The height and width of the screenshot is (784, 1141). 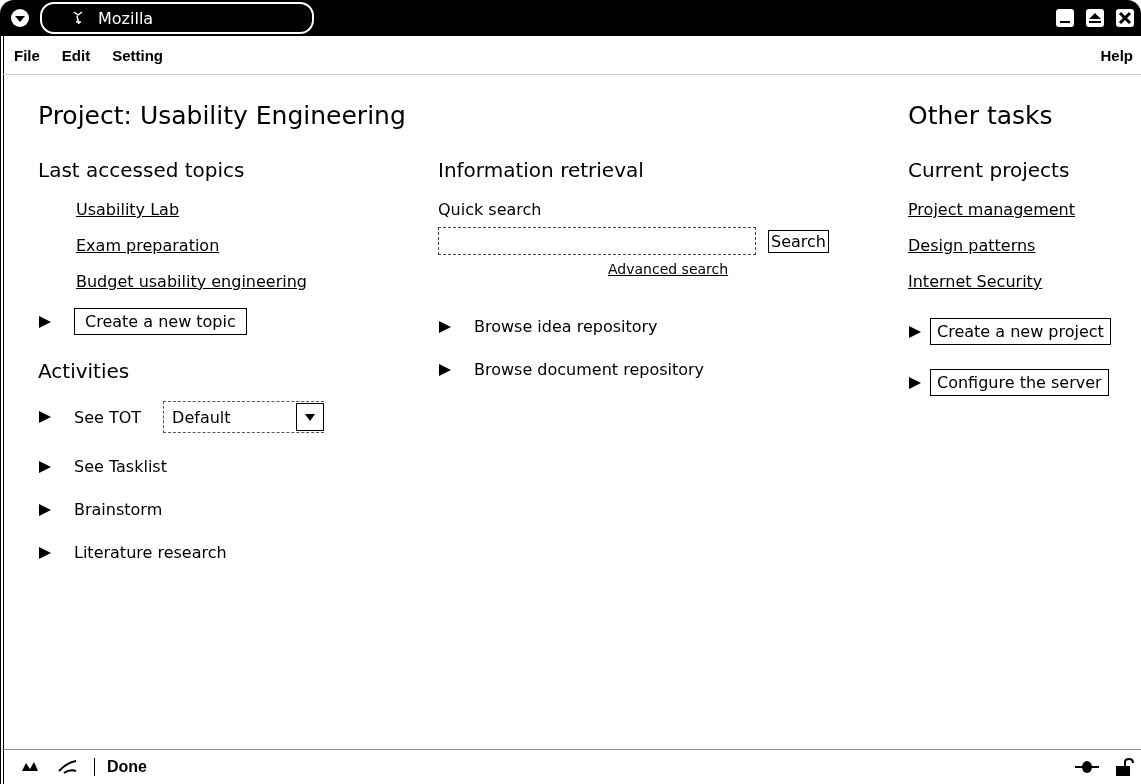 What do you see at coordinates (222, 115) in the screenshot?
I see `project-title: Project: Usability Engineering` at bounding box center [222, 115].